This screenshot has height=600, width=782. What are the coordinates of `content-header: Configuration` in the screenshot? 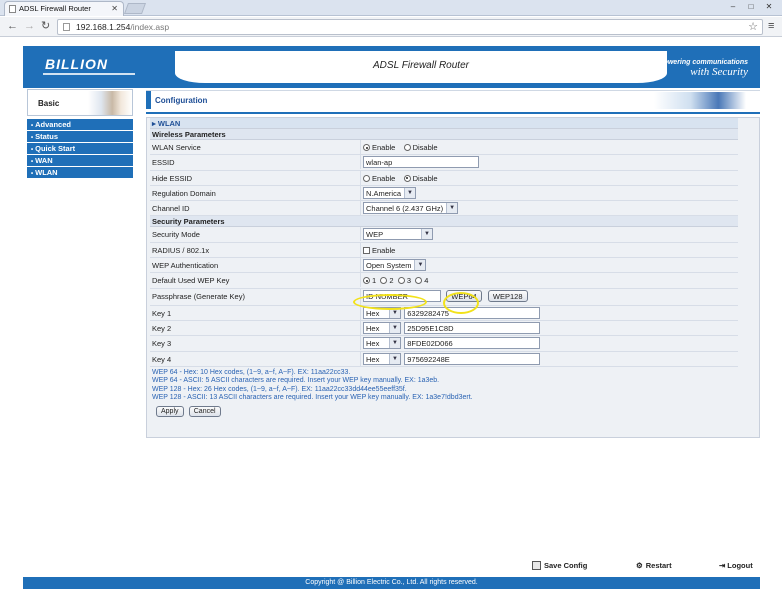 It's located at (453, 100).